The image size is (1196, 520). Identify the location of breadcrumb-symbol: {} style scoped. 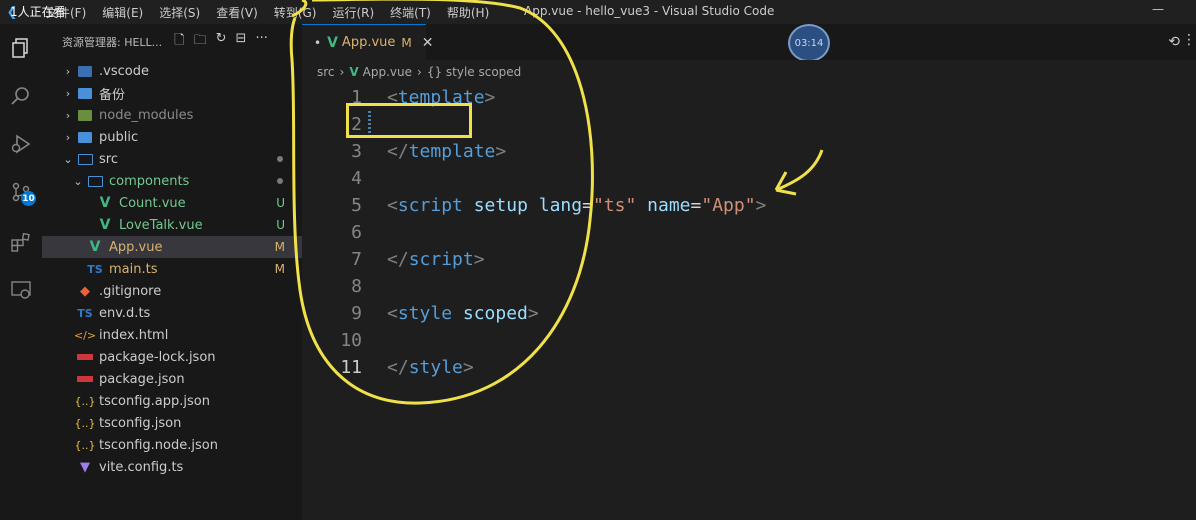
(474, 72).